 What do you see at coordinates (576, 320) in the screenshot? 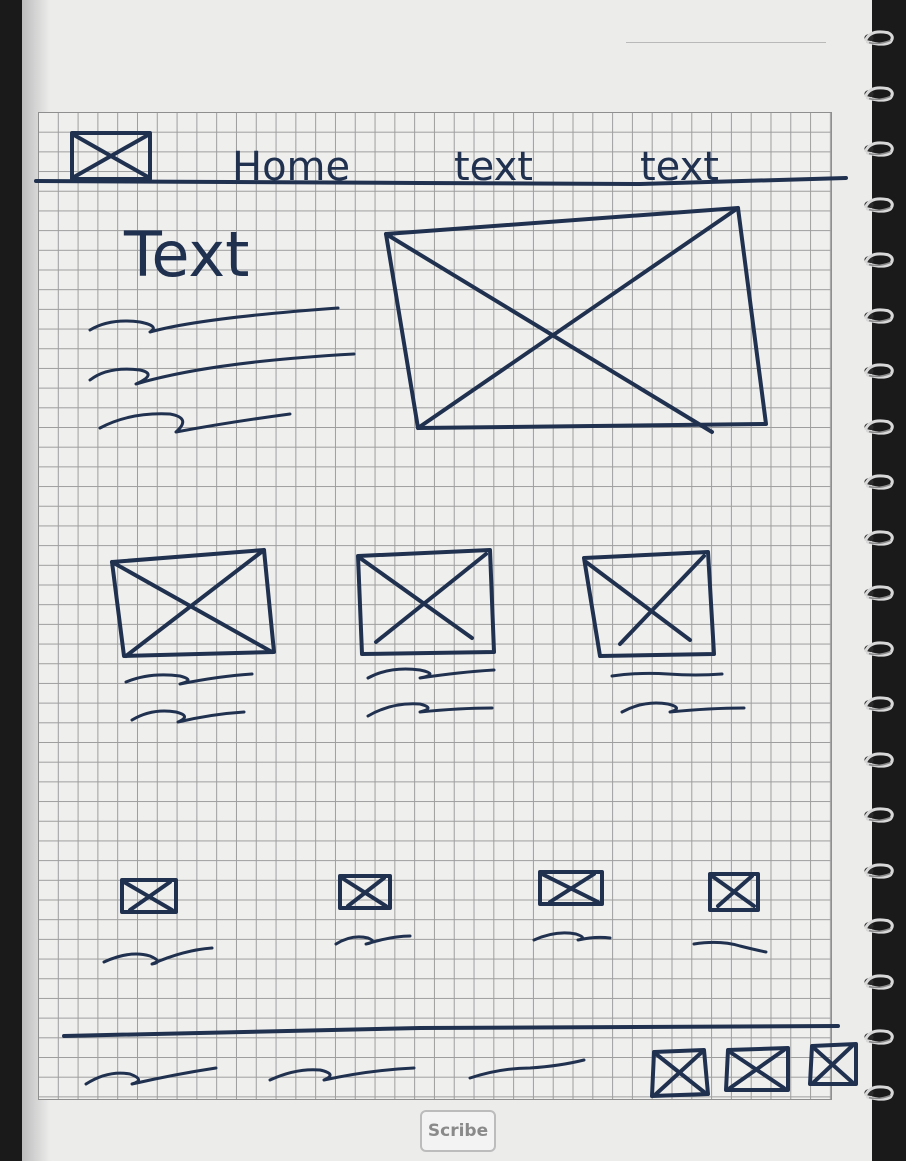
I see `hero-image-placeholder` at bounding box center [576, 320].